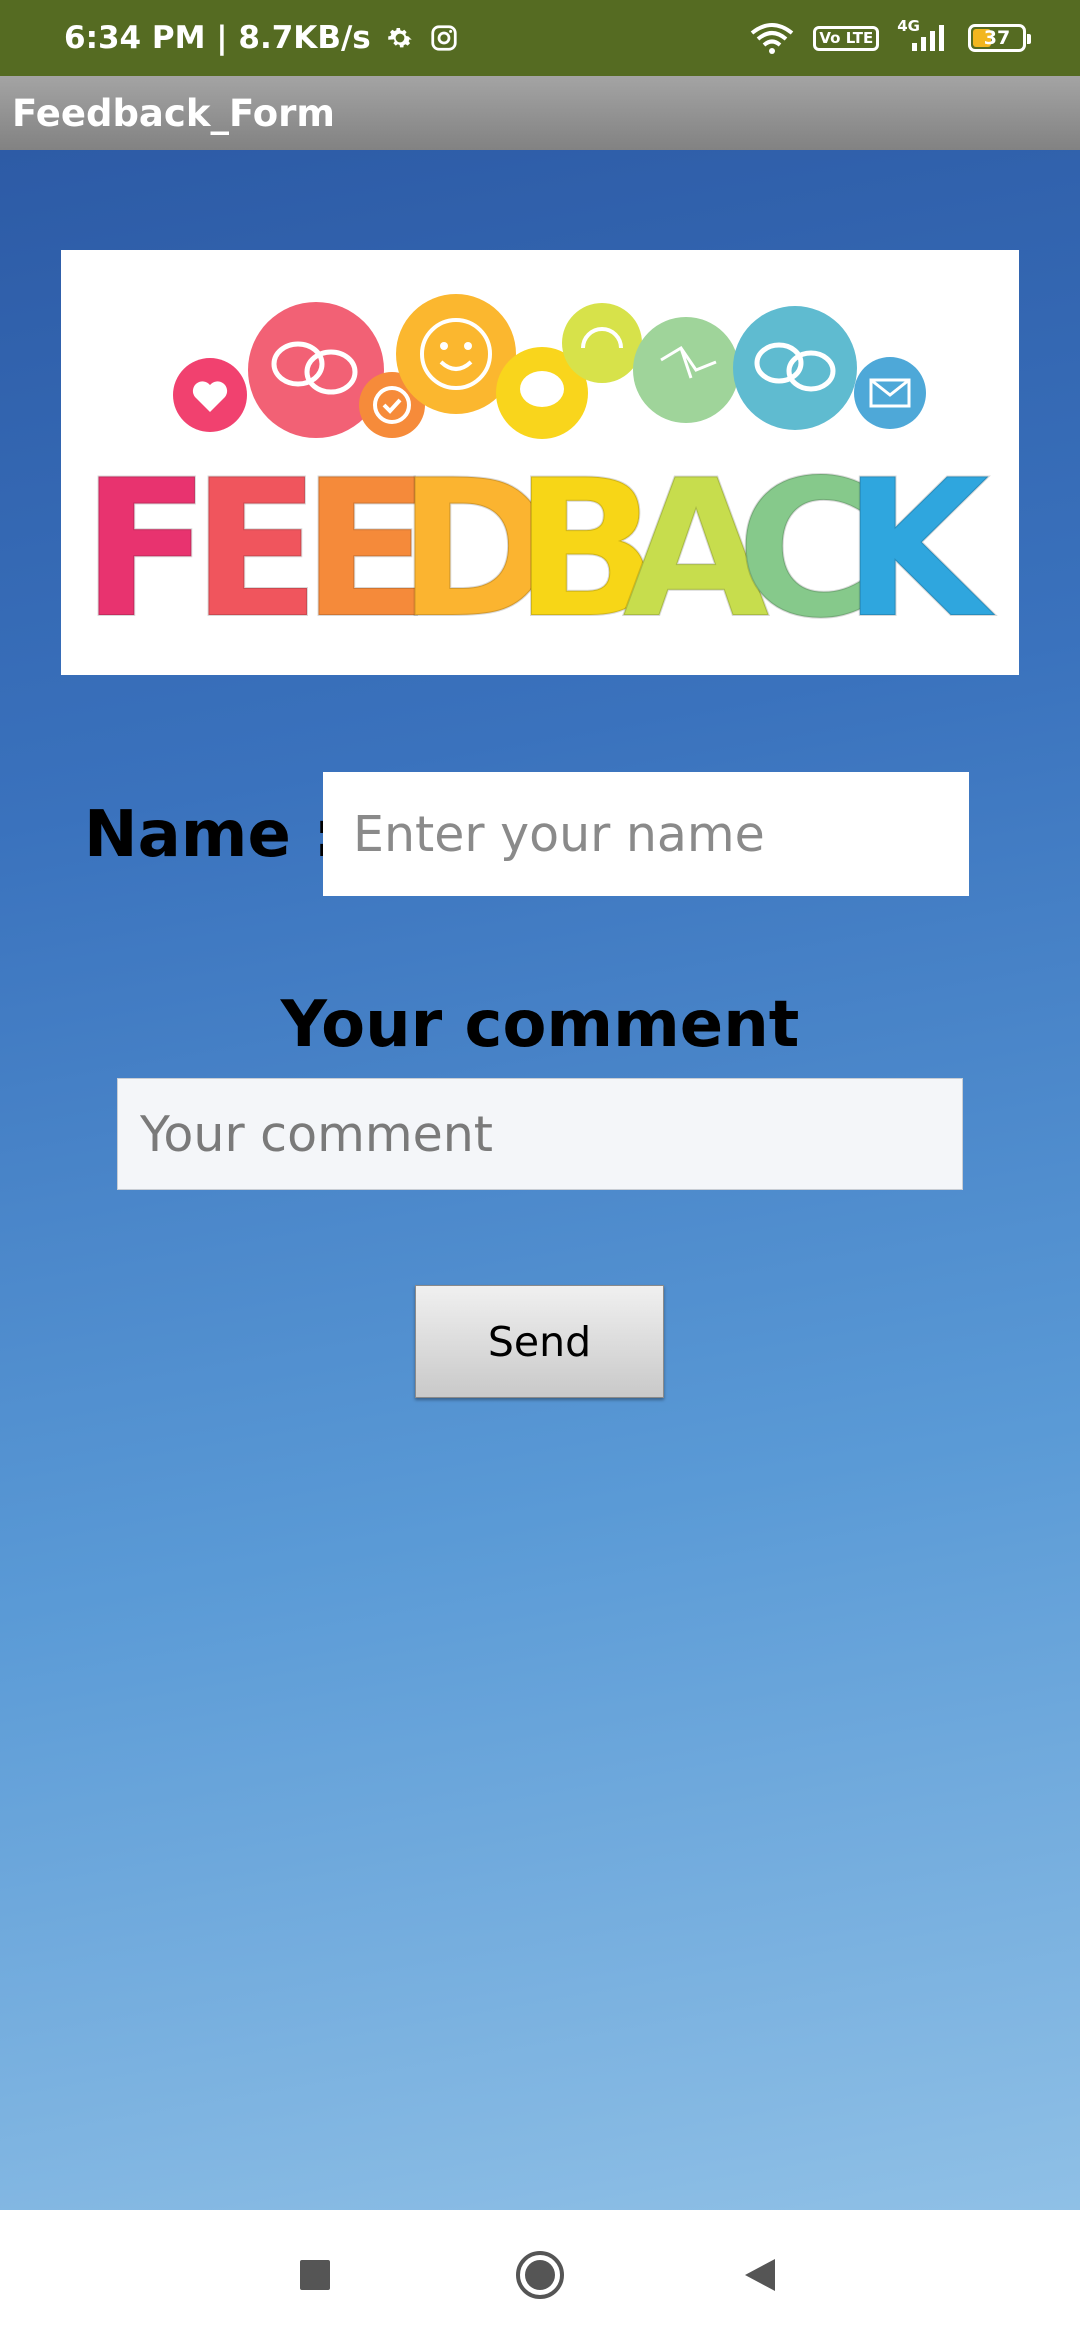  Describe the element at coordinates (211, 835) in the screenshot. I see `name-label: Name :` at that location.